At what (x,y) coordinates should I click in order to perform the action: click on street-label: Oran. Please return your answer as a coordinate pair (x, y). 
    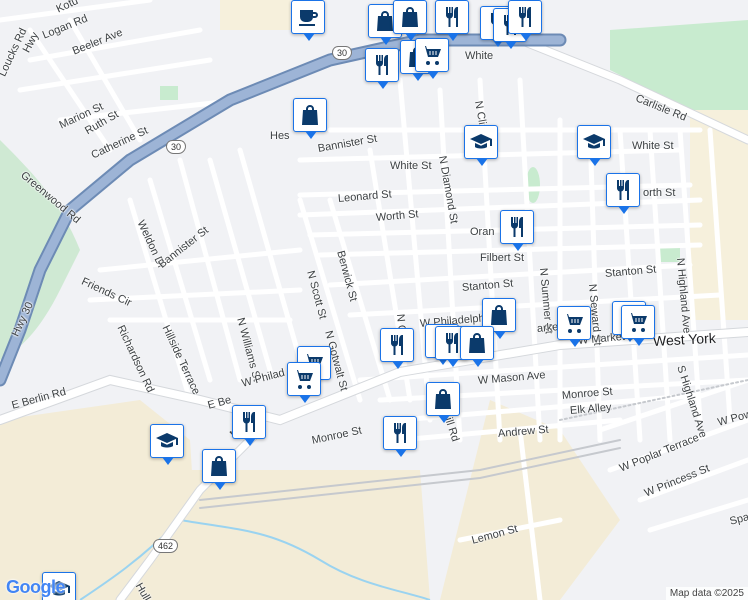
    Looking at the image, I should click on (482, 232).